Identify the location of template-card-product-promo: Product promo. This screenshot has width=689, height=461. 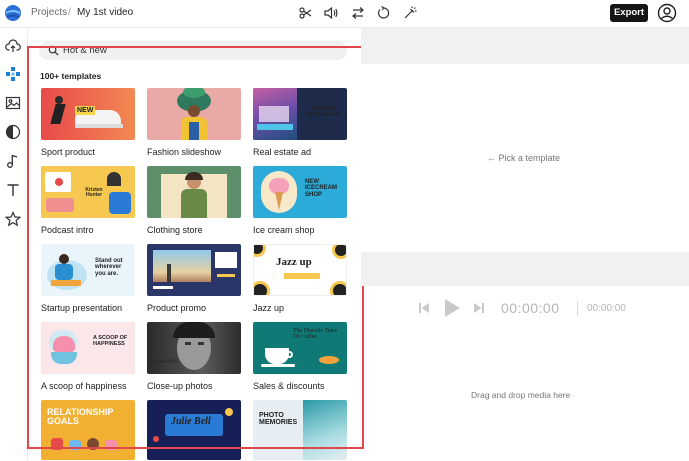
(194, 278).